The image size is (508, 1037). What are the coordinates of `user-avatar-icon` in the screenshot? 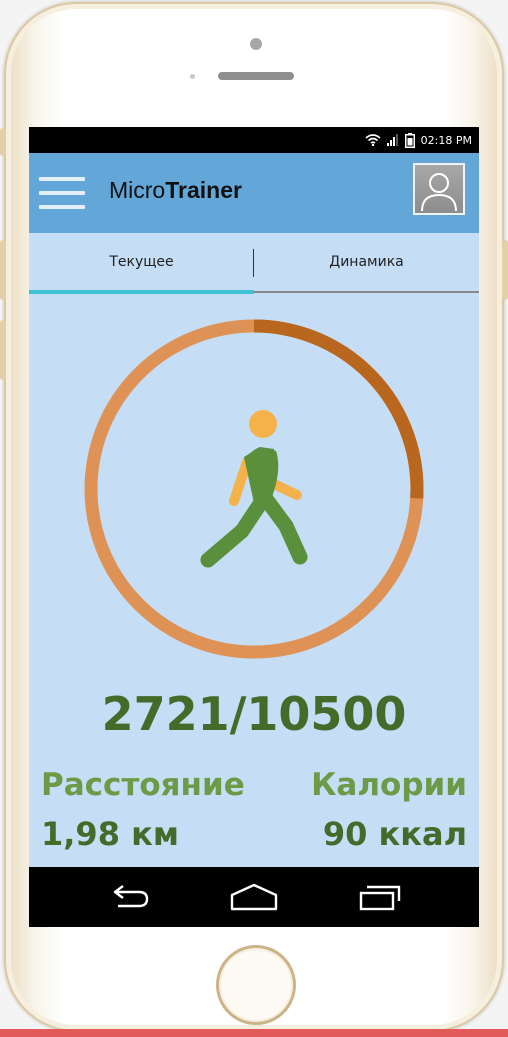 It's located at (439, 192).